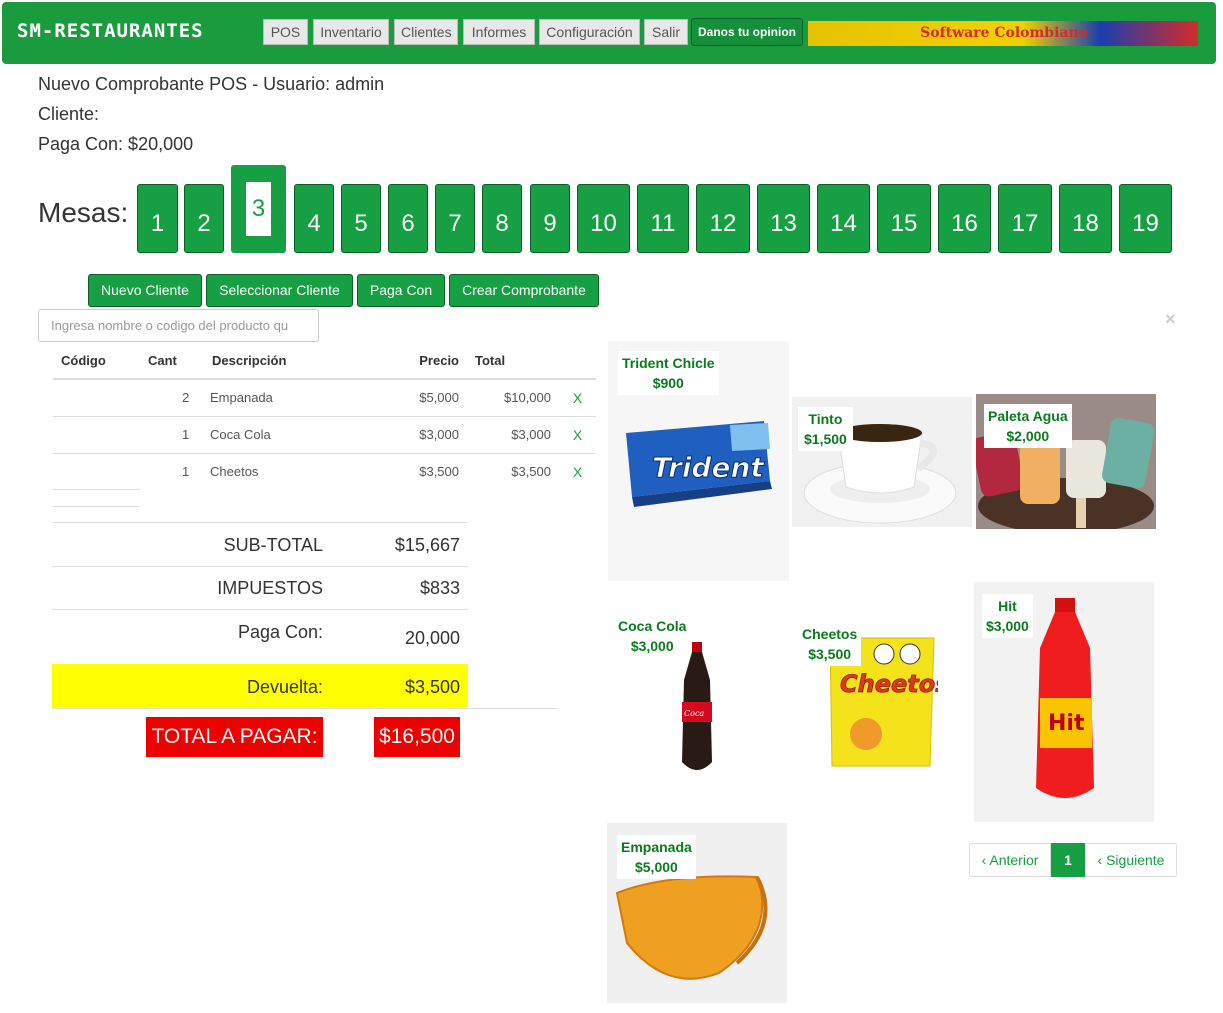 This screenshot has width=1223, height=1013. I want to click on hit-image: Hit, so click(1065, 698).